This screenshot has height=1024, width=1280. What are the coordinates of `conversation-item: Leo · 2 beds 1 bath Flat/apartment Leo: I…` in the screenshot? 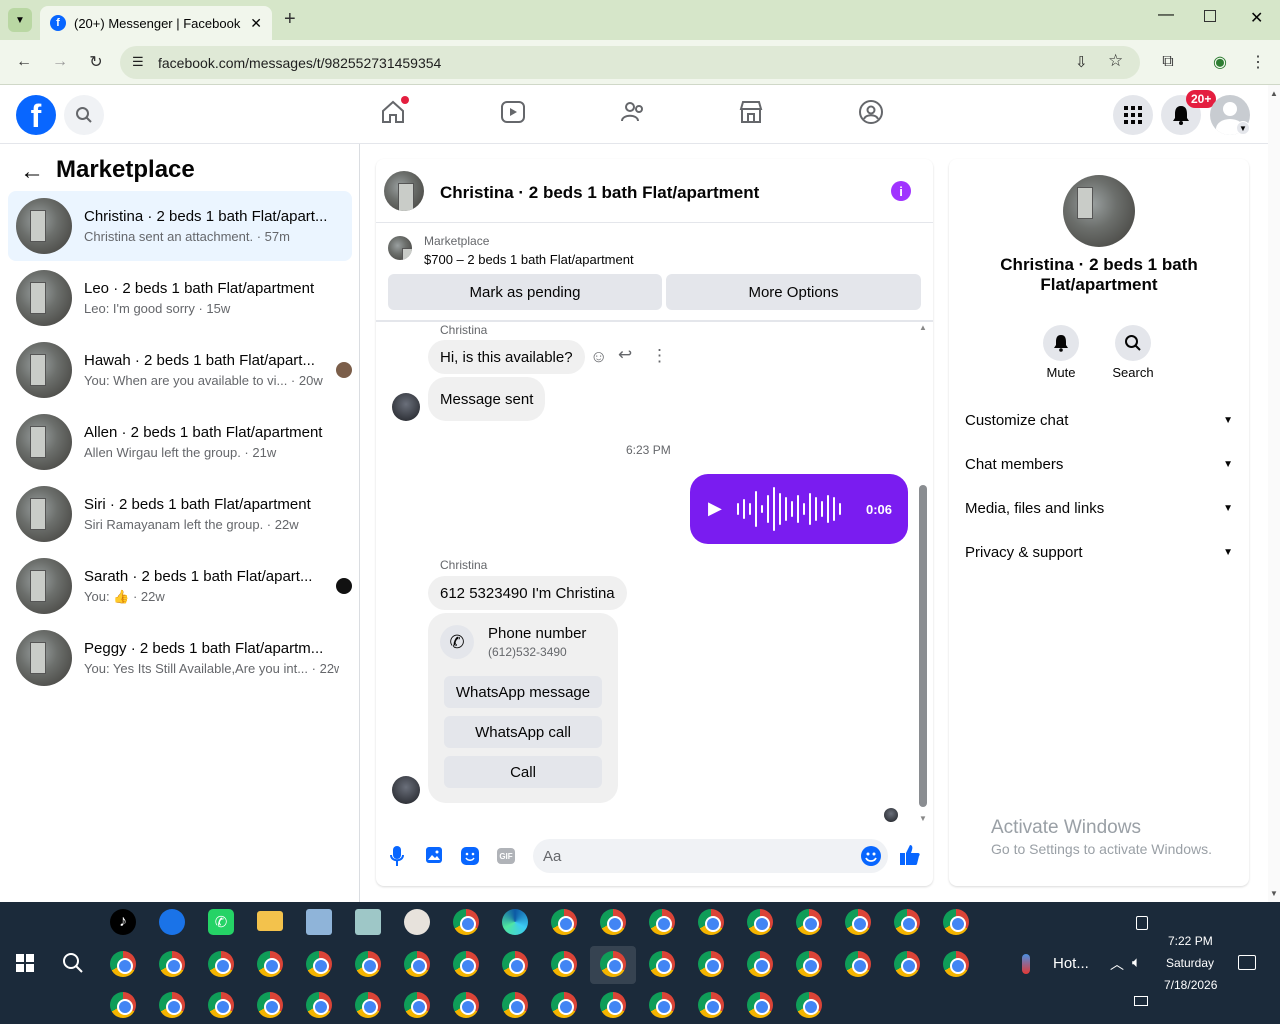 It's located at (180, 298).